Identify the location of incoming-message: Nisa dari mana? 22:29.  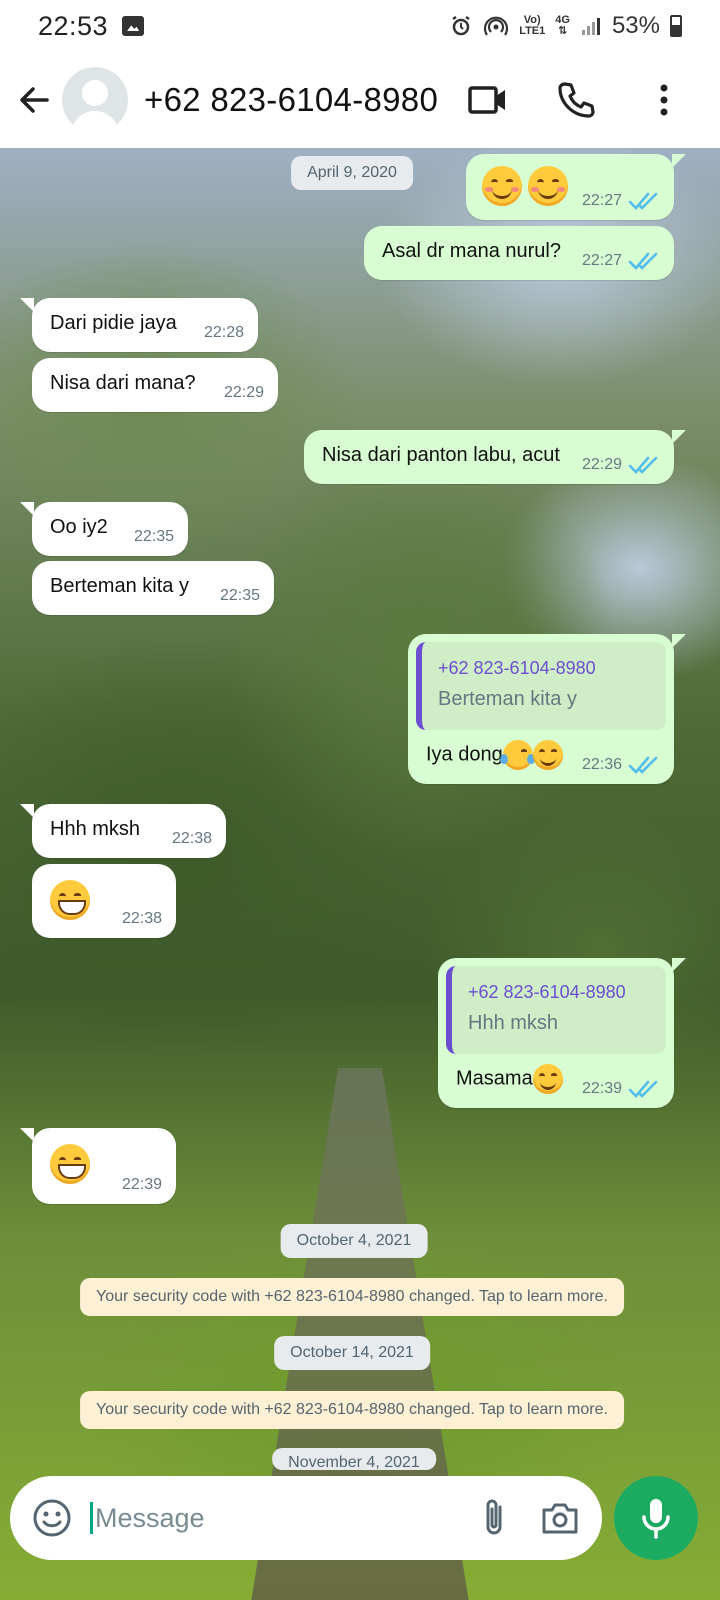
(155, 385).